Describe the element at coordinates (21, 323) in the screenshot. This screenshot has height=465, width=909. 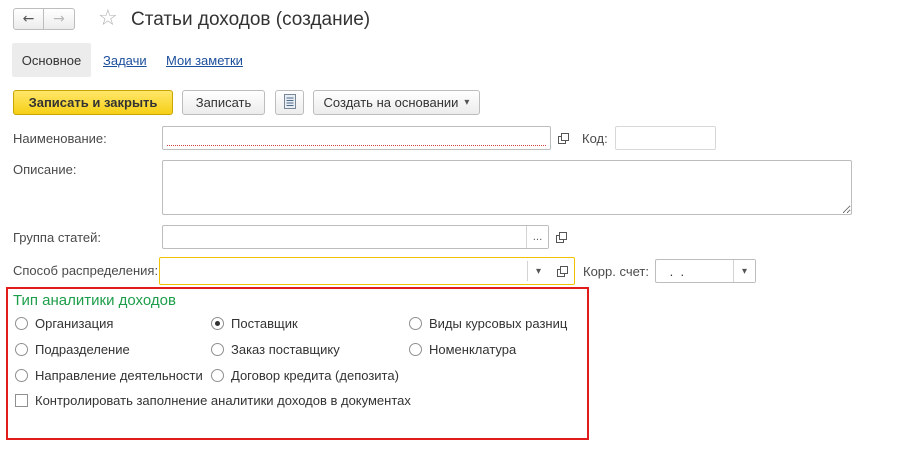
I see `radio-organization` at that location.